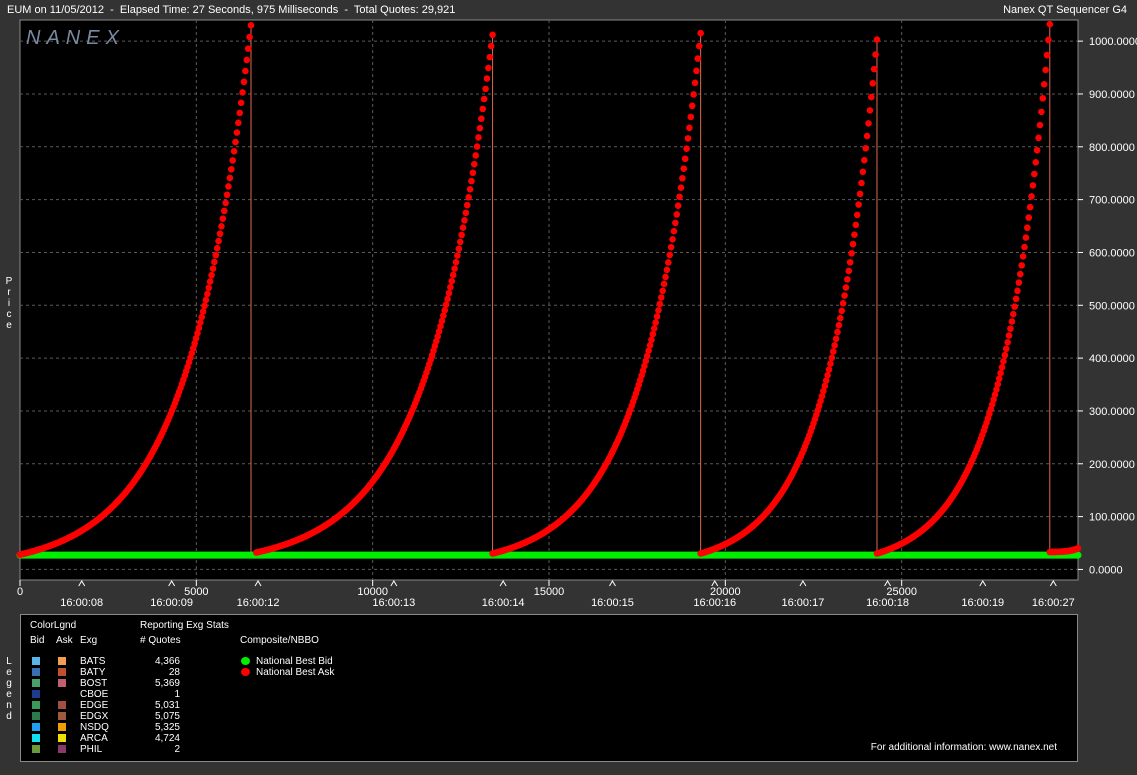 This screenshot has width=1137, height=775. I want to click on y-tick-label: 700.0000, so click(1112, 201).